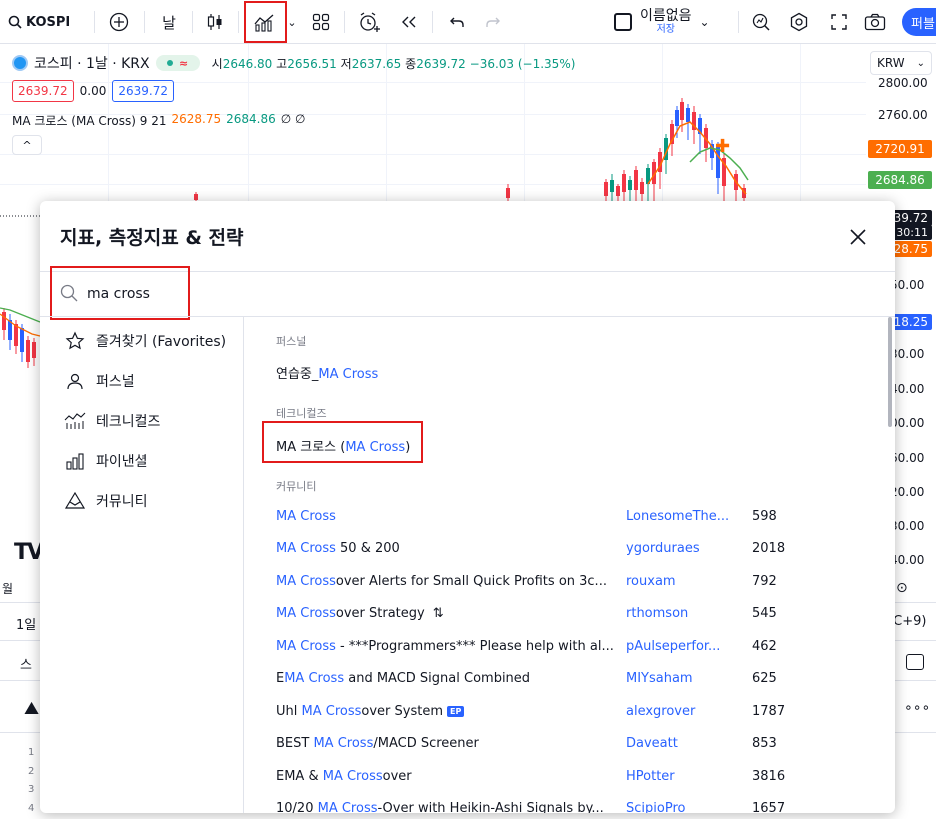 The width and height of the screenshot is (936, 819). What do you see at coordinates (769, 711) in the screenshot?
I see `likes-count: 1787` at bounding box center [769, 711].